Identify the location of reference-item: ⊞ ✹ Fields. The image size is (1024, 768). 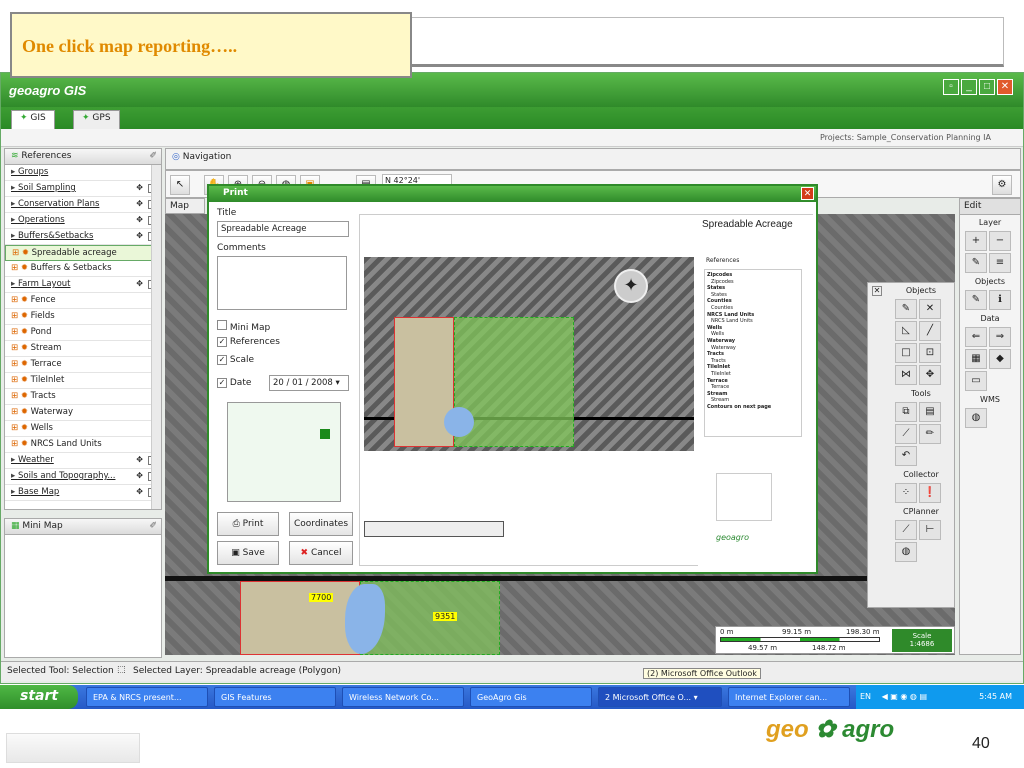
(83, 317).